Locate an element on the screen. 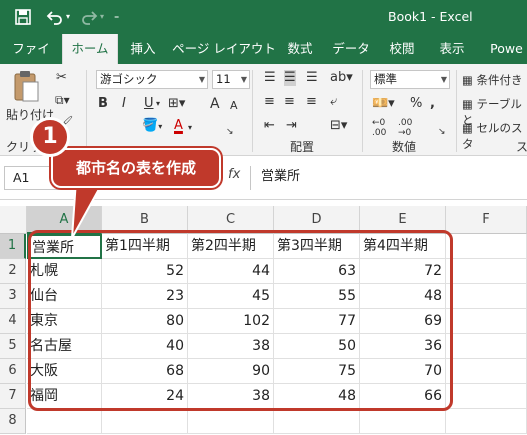 The image size is (527, 435). tab-page-layout: ページ レイアウト is located at coordinates (224, 49).